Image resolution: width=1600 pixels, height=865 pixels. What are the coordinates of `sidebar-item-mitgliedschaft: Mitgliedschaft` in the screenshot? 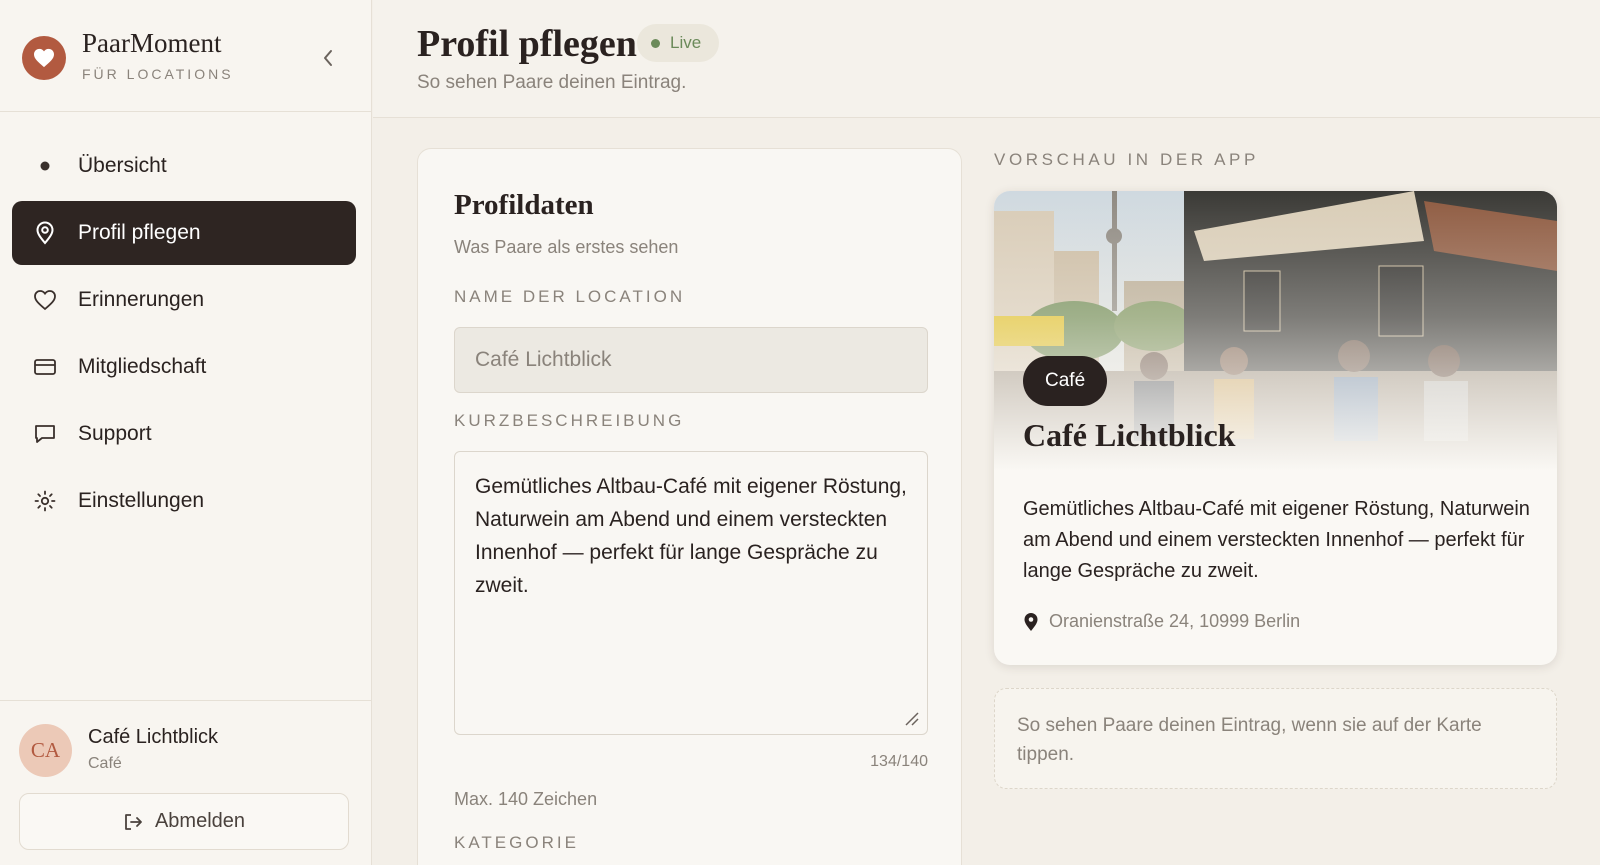 It's located at (184, 367).